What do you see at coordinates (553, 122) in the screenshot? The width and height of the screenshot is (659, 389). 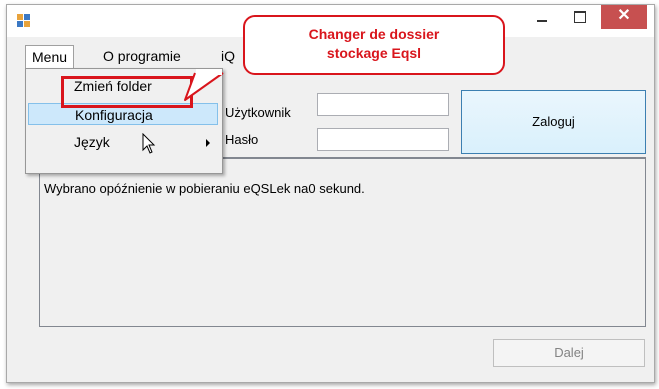 I see `login-button: Zaloguj` at bounding box center [553, 122].